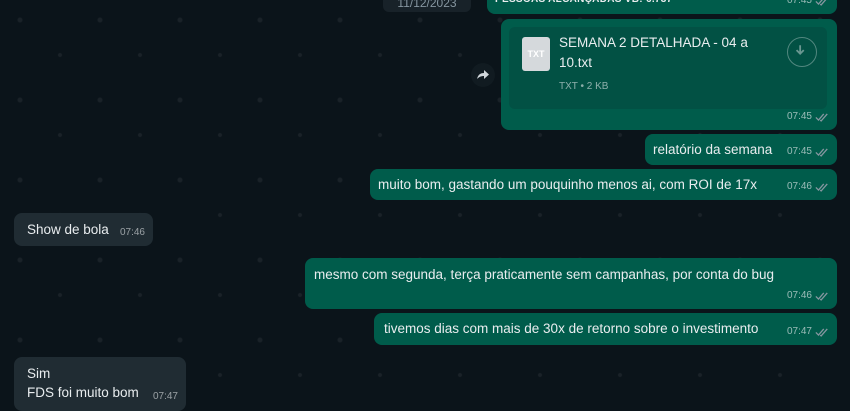  I want to click on download-button, so click(802, 52).